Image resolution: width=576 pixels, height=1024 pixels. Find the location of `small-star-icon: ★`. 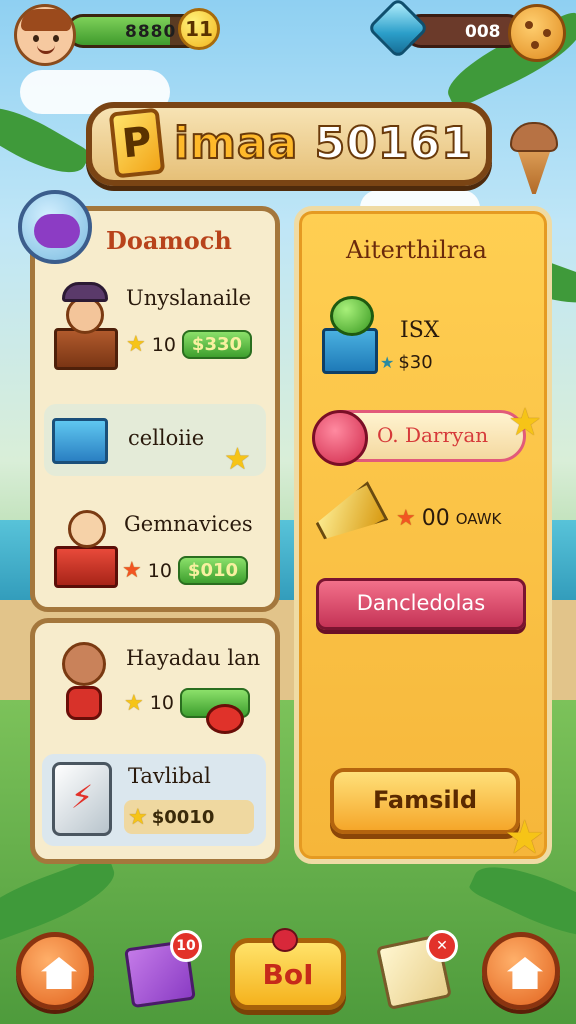

small-star-icon: ★ is located at coordinates (387, 362).